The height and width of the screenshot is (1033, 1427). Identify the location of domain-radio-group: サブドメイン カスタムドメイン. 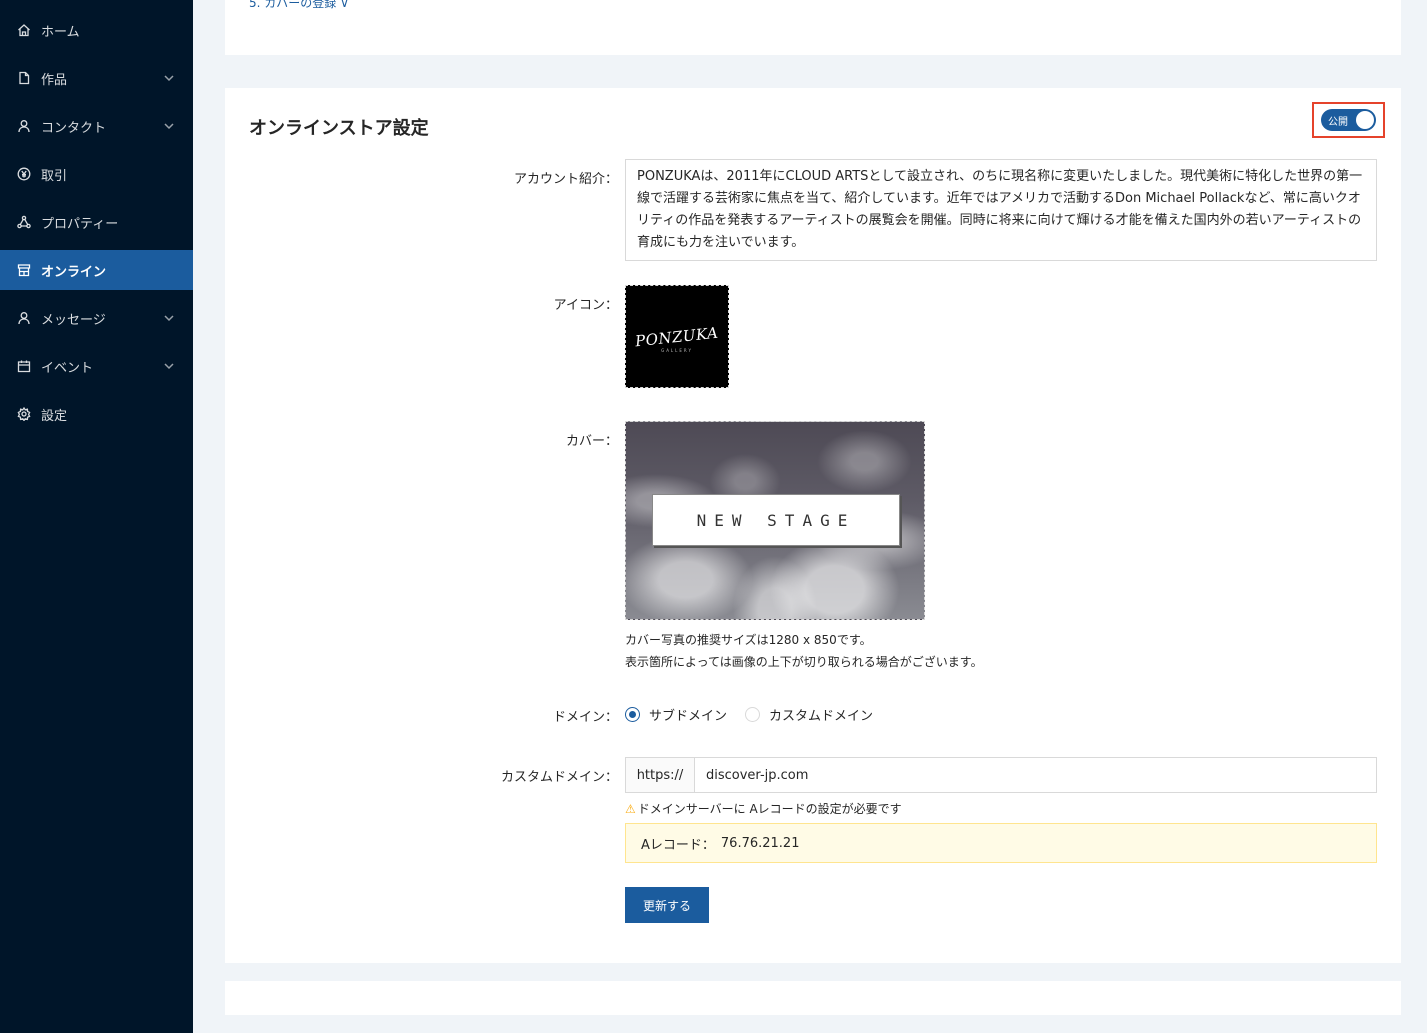
(758, 714).